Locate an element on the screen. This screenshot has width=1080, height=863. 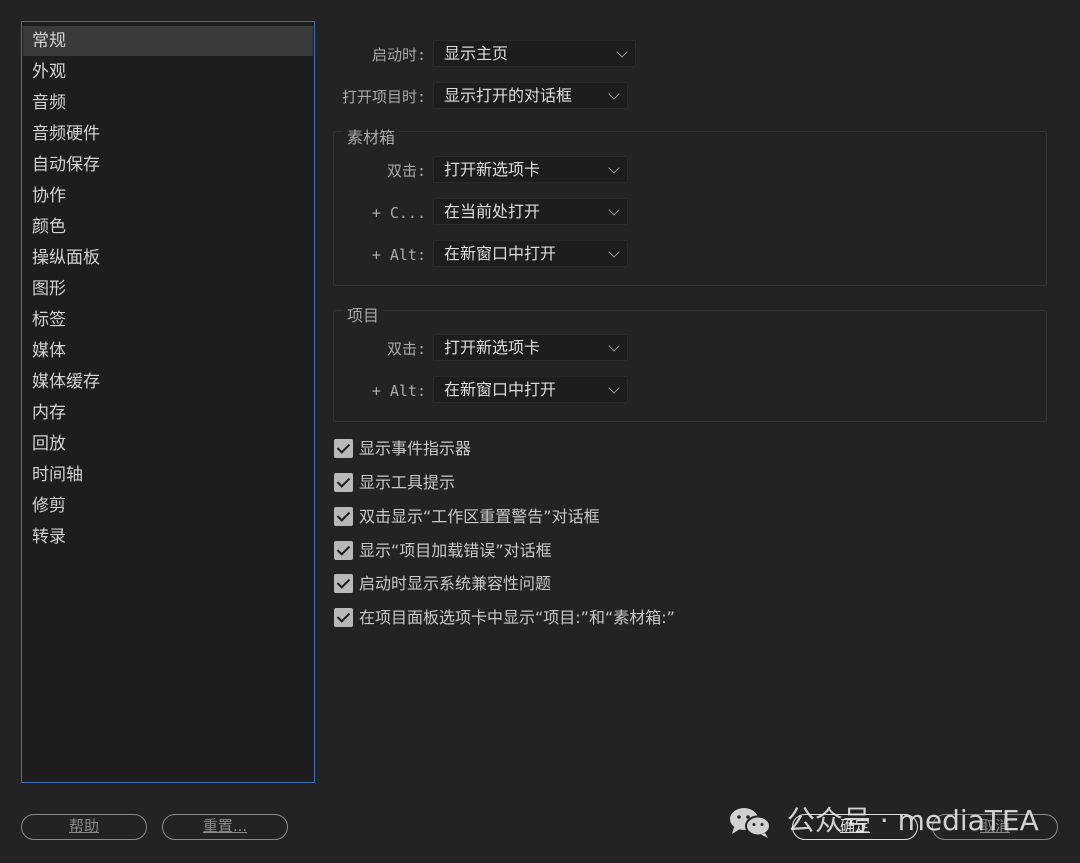
sidebar-item-timeline: 时间轴 is located at coordinates (168, 475).